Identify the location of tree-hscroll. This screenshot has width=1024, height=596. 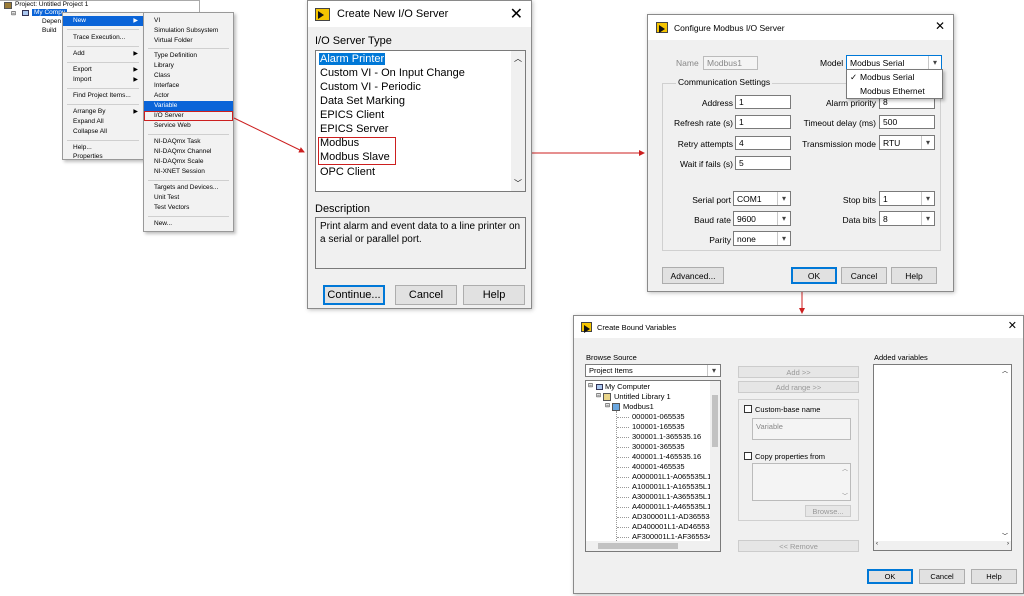
(653, 546).